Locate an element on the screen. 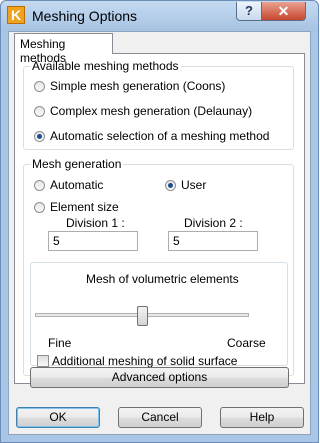  radio-simple-coons: Simple mesh generation (Coons) is located at coordinates (129, 86).